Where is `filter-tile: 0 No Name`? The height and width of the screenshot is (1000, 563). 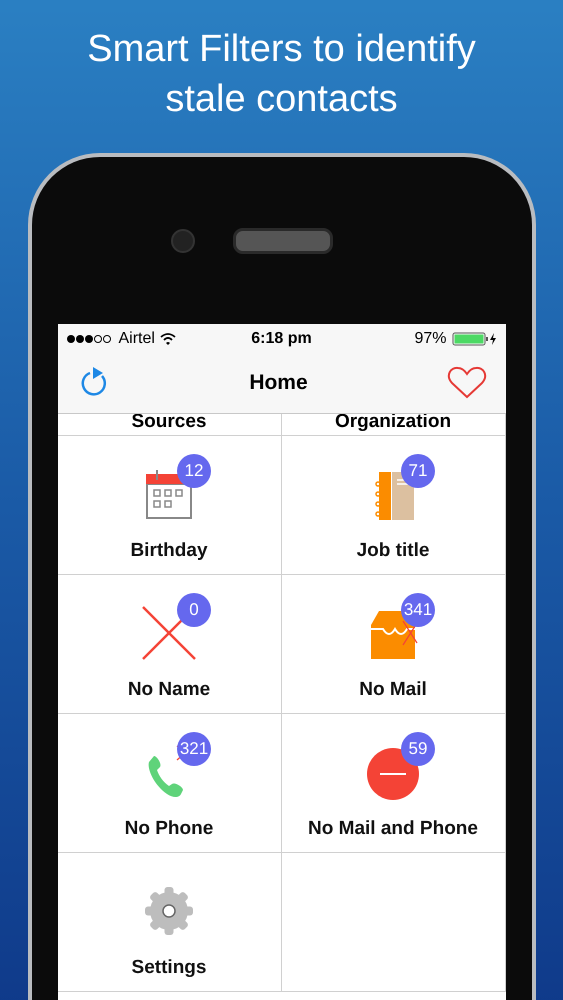
filter-tile: 0 No Name is located at coordinates (170, 644).